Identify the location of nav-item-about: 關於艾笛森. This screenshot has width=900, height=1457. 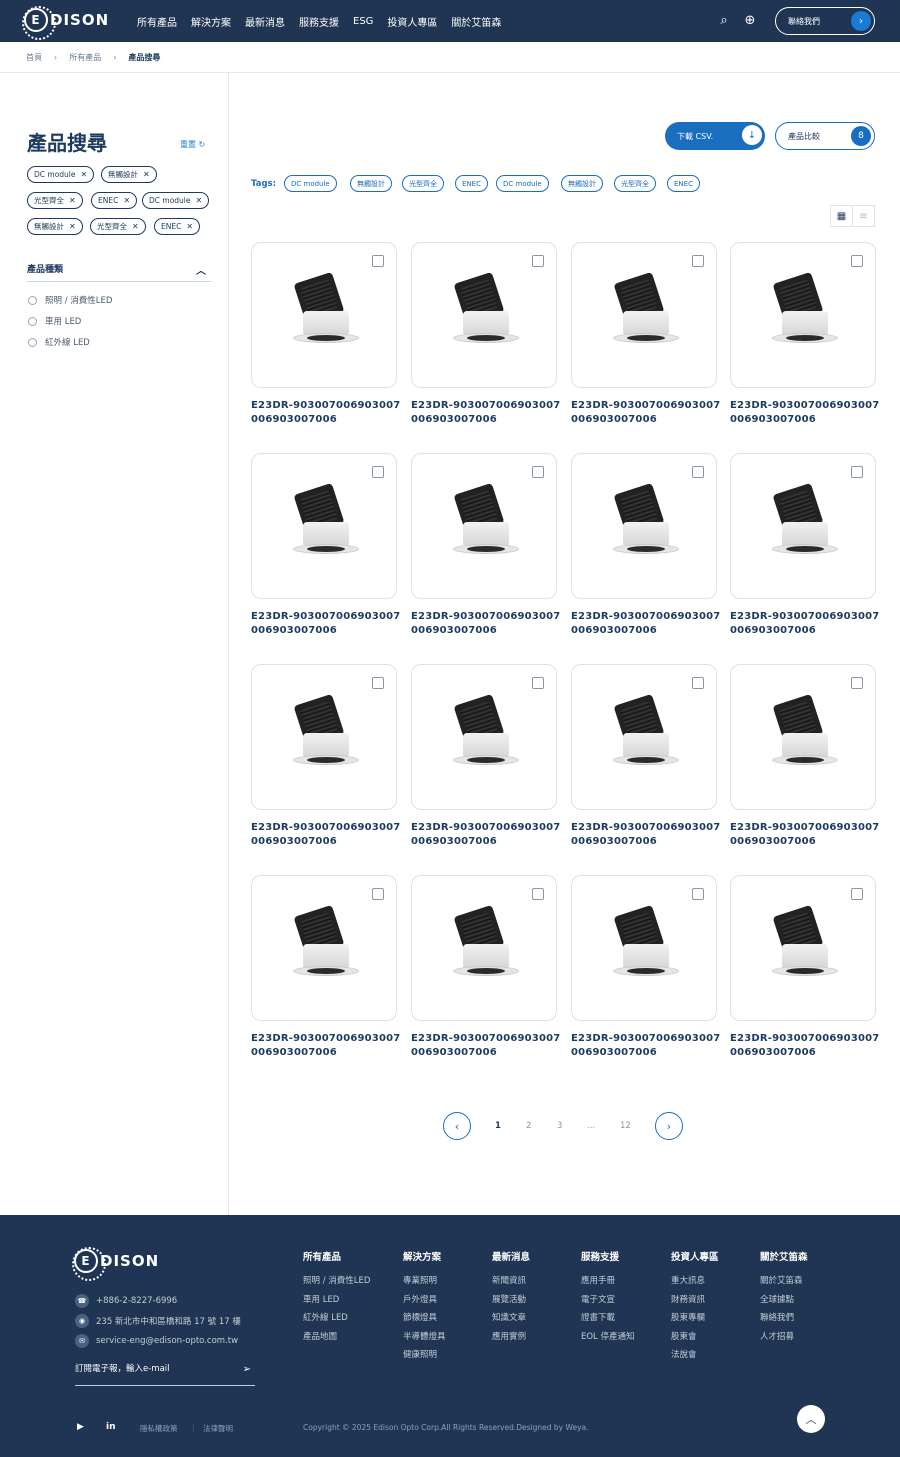
(476, 21).